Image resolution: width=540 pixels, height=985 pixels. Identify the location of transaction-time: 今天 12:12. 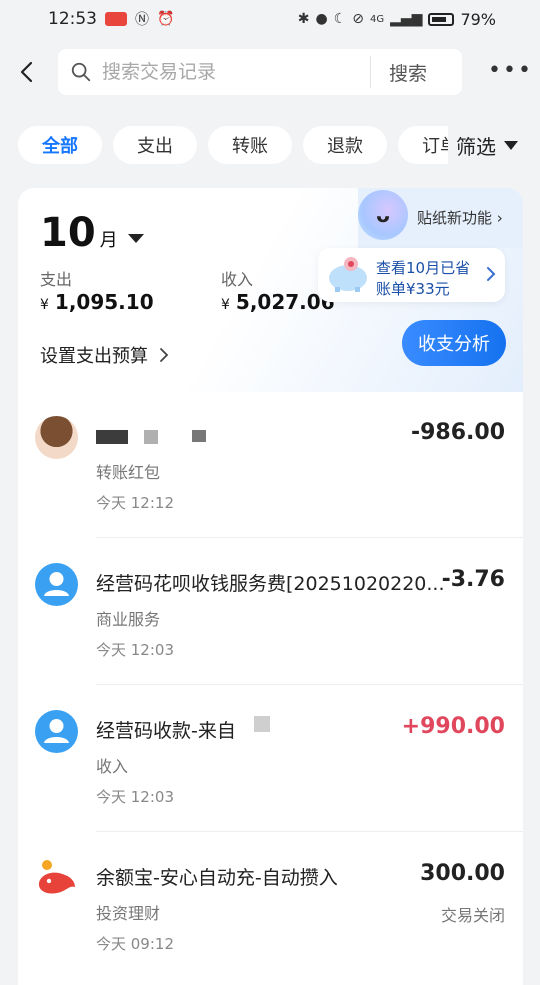
(135, 503).